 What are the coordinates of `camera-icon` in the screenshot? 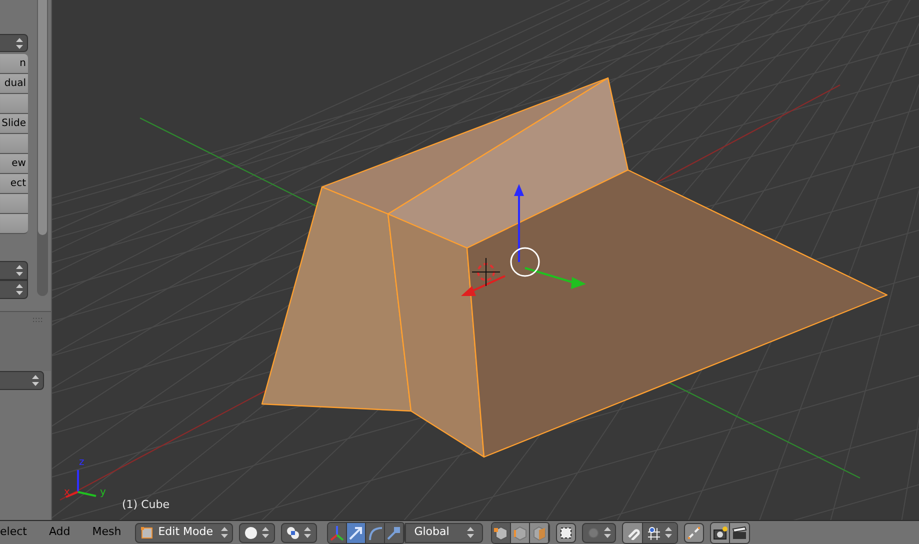 It's located at (720, 533).